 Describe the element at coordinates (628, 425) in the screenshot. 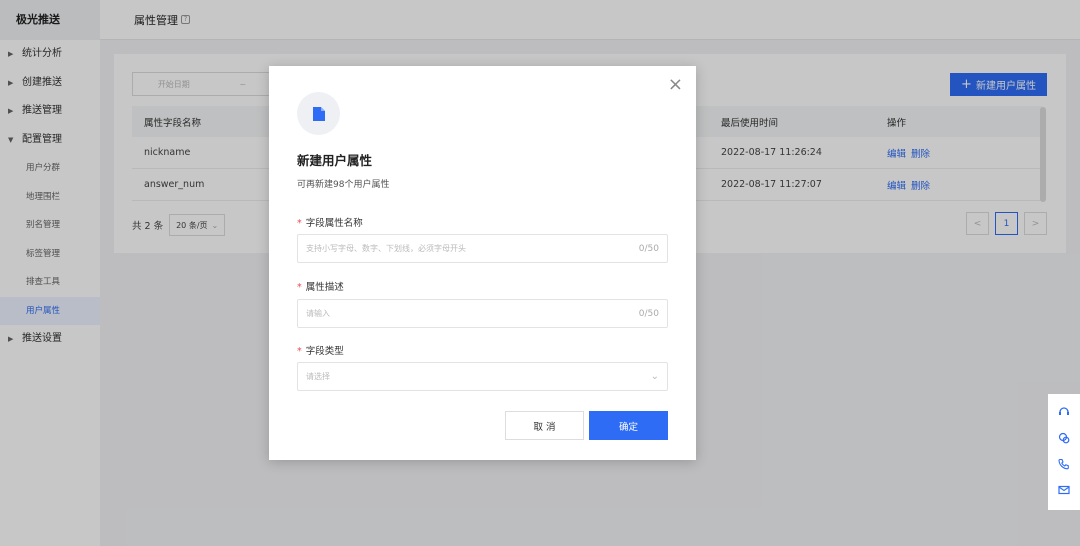

I see `confirm-button: 确定` at that location.